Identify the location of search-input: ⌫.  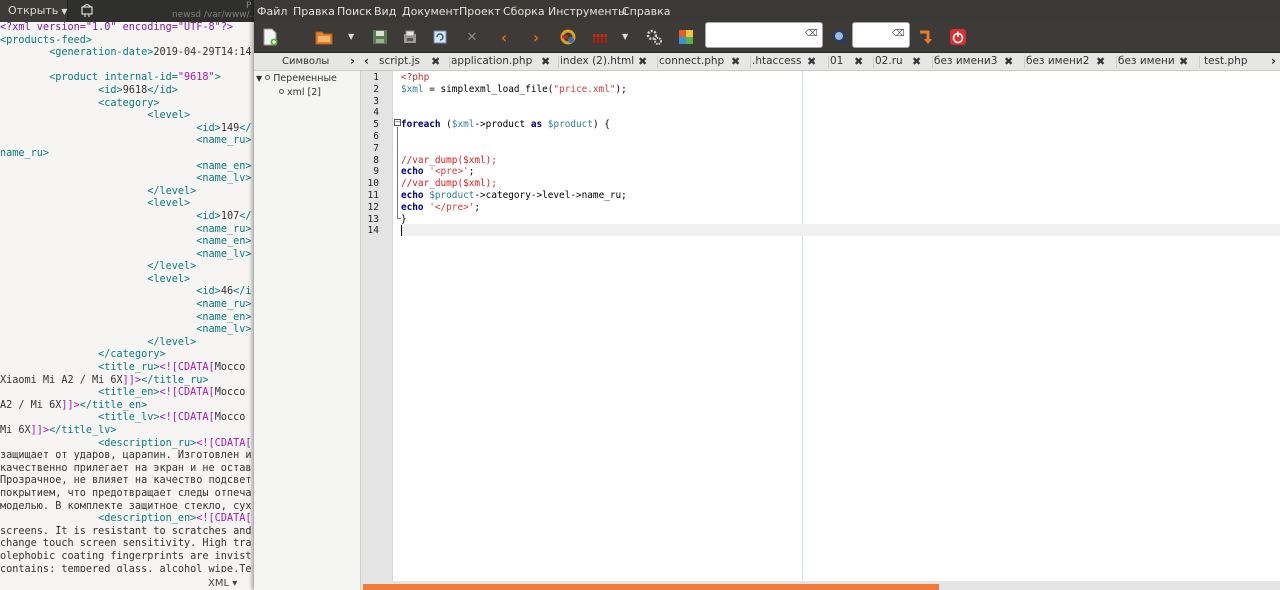
(764, 35).